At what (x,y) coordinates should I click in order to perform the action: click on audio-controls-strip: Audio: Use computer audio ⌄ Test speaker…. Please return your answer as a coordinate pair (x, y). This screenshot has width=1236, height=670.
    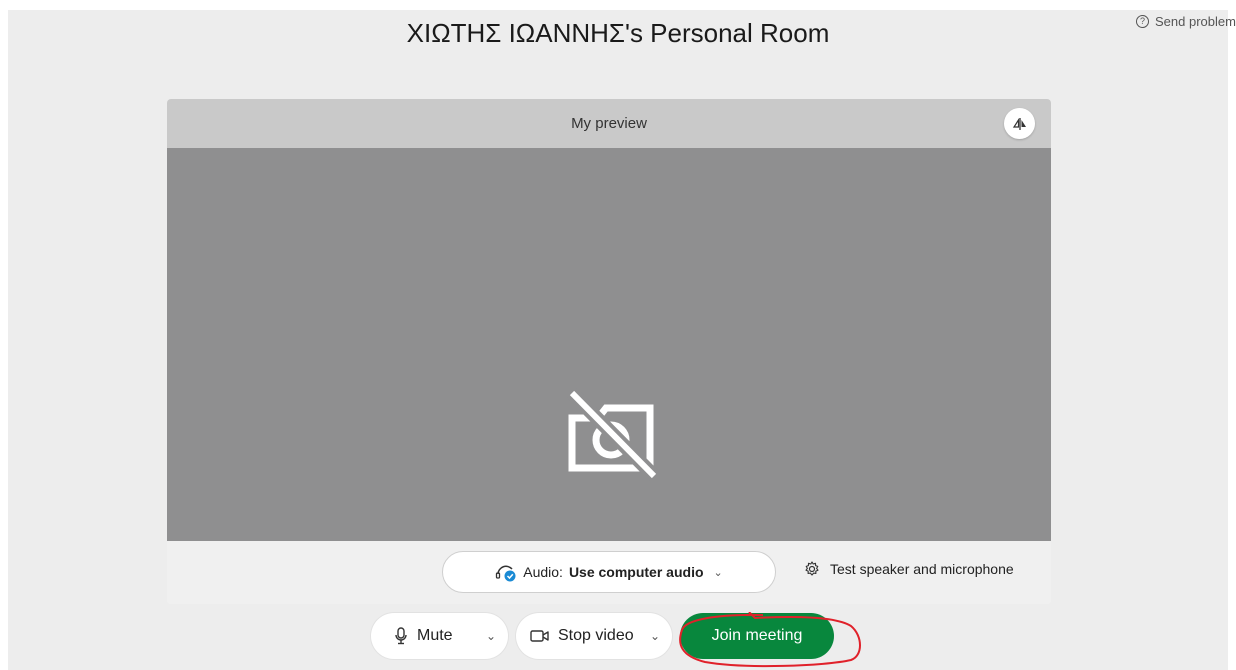
    Looking at the image, I should click on (609, 572).